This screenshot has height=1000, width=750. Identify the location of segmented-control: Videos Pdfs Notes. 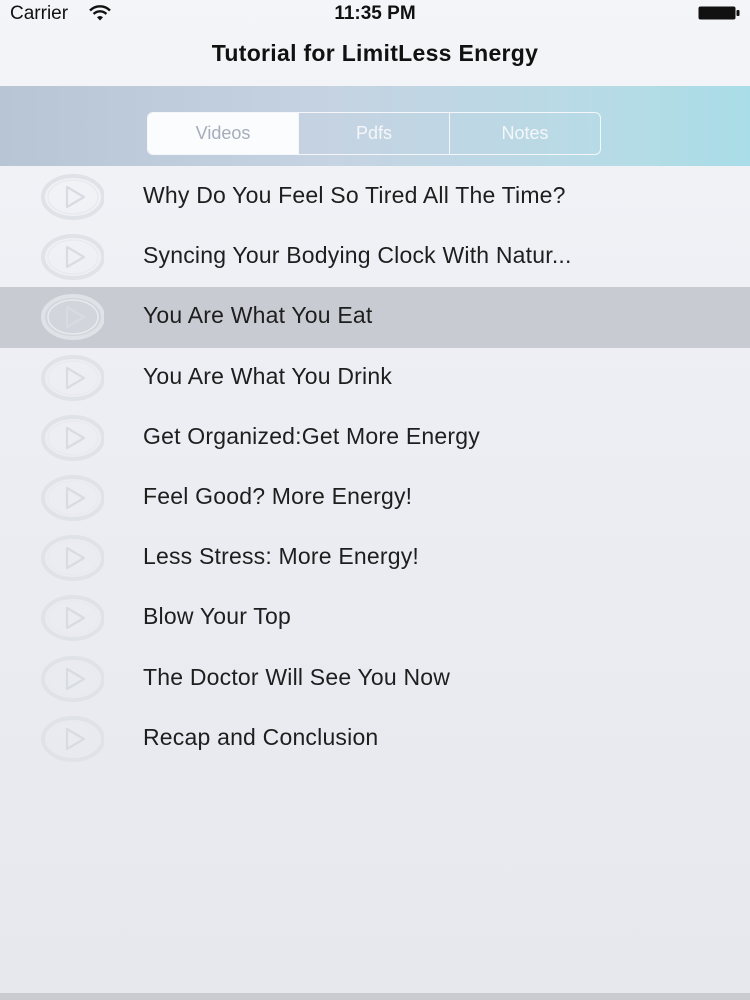
(374, 133).